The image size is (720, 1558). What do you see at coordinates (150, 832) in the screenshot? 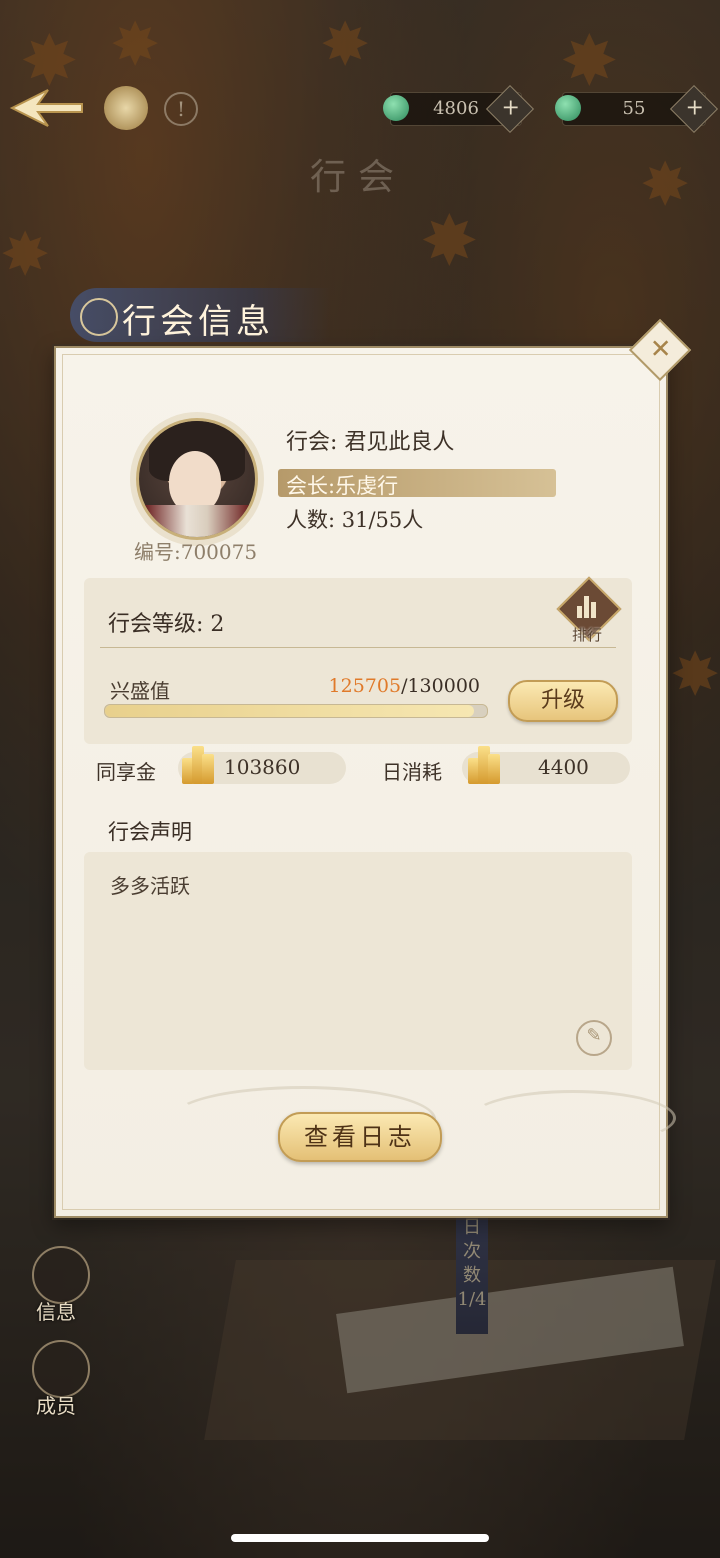
I see `declaration-title: 行会声明` at bounding box center [150, 832].